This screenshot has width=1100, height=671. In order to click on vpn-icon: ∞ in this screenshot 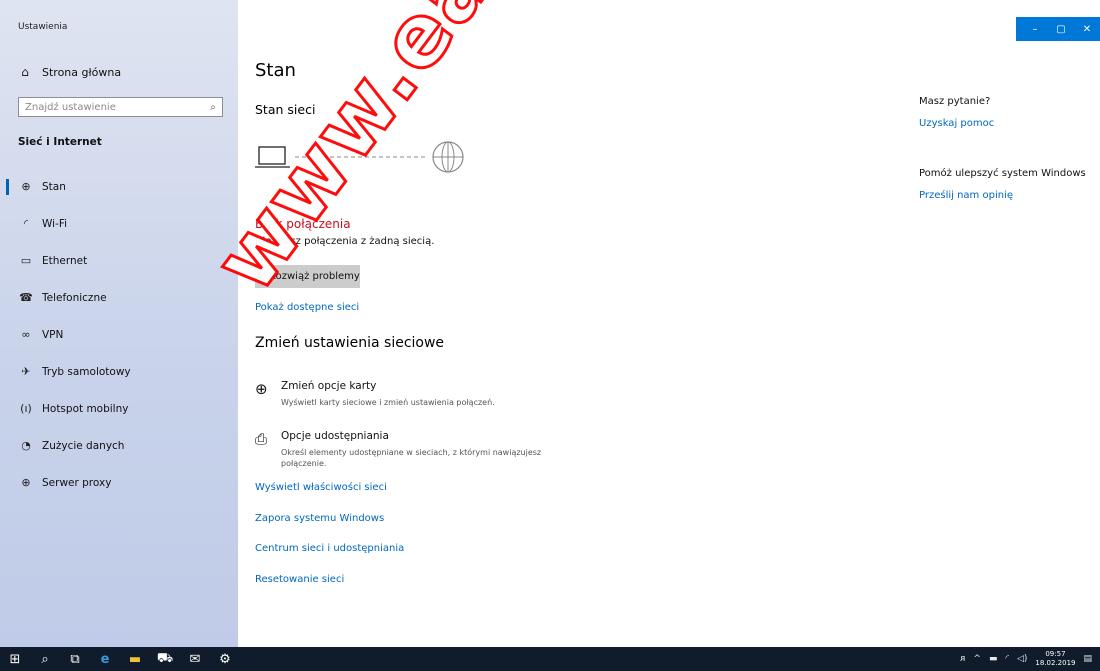, I will do `click(26, 334)`.